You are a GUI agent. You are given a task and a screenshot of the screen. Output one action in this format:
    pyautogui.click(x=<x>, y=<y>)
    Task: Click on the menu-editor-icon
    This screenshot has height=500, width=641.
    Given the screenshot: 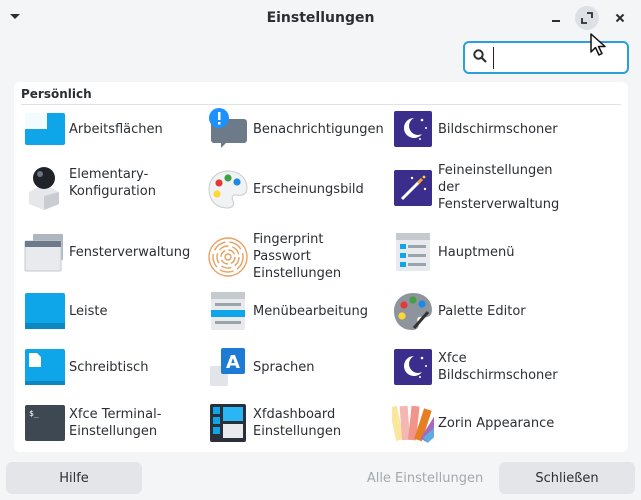 What is the action you would take?
    pyautogui.click(x=228, y=311)
    